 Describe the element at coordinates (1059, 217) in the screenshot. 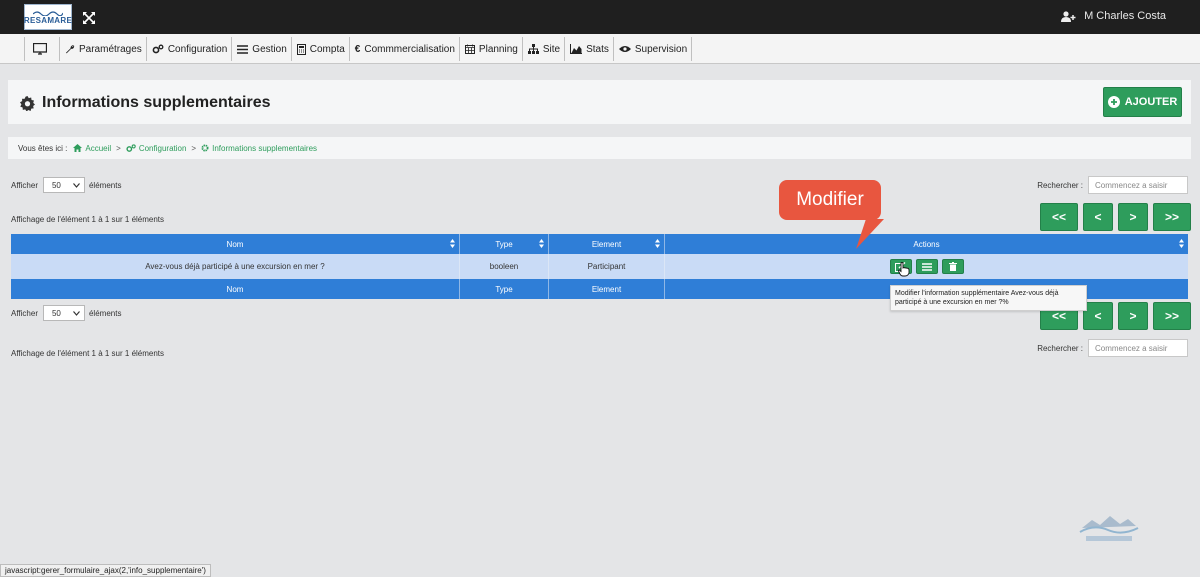

I see `first-page-button: <<` at that location.